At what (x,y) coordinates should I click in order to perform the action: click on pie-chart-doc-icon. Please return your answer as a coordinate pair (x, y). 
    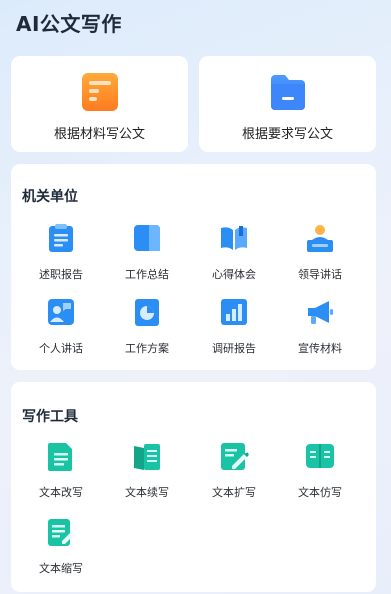
    Looking at the image, I should click on (147, 312).